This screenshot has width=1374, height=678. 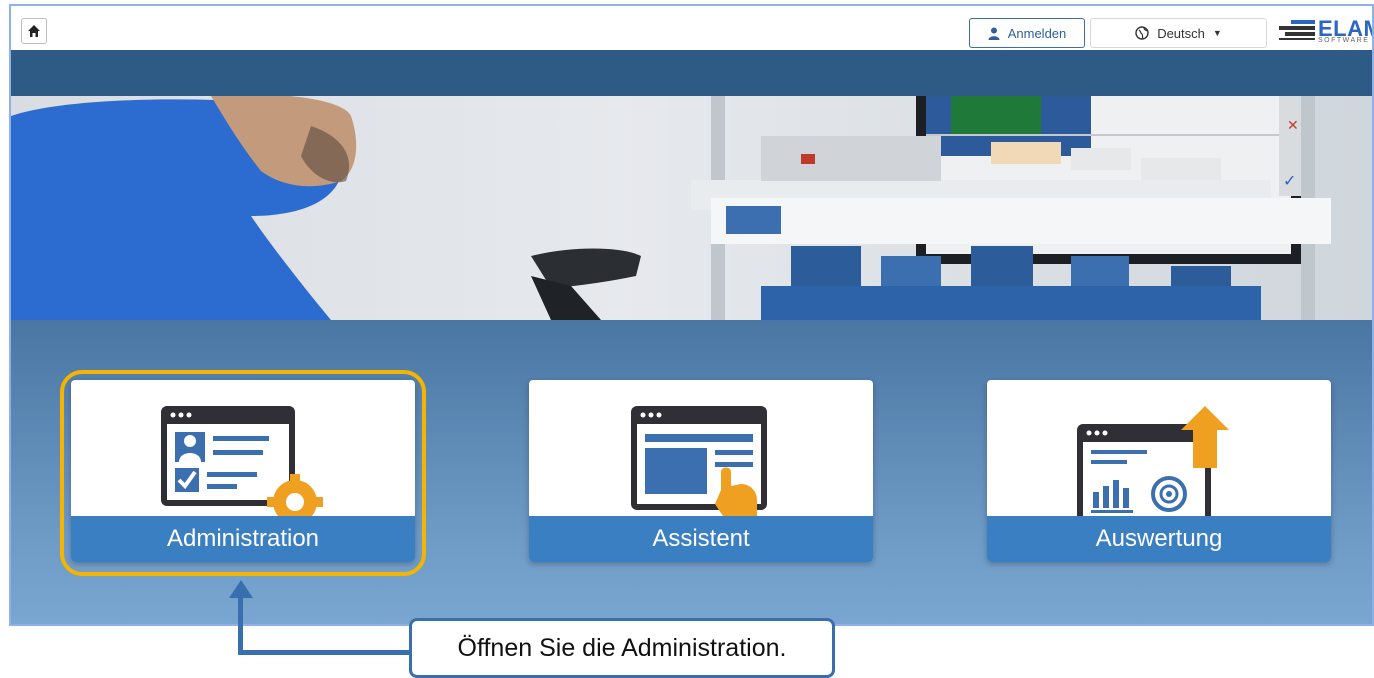 I want to click on tile-assistent: Assistent, so click(x=701, y=471).